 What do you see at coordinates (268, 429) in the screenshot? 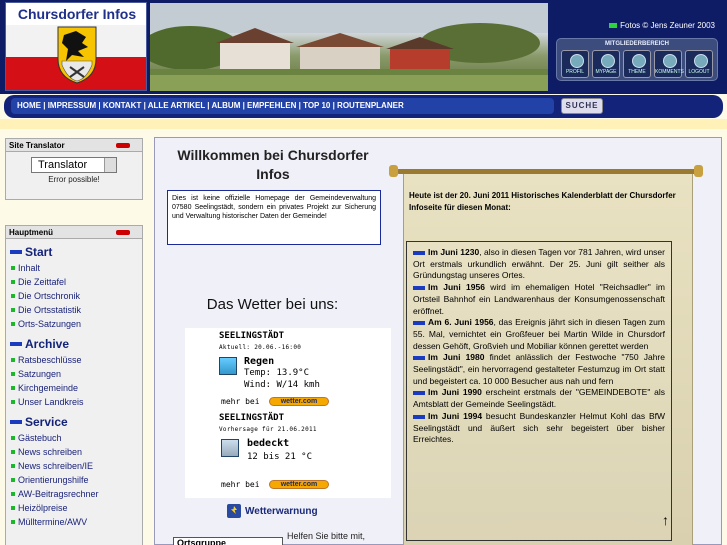
I see `forecast-date: Vorhersage für 21.06.2011` at bounding box center [268, 429].